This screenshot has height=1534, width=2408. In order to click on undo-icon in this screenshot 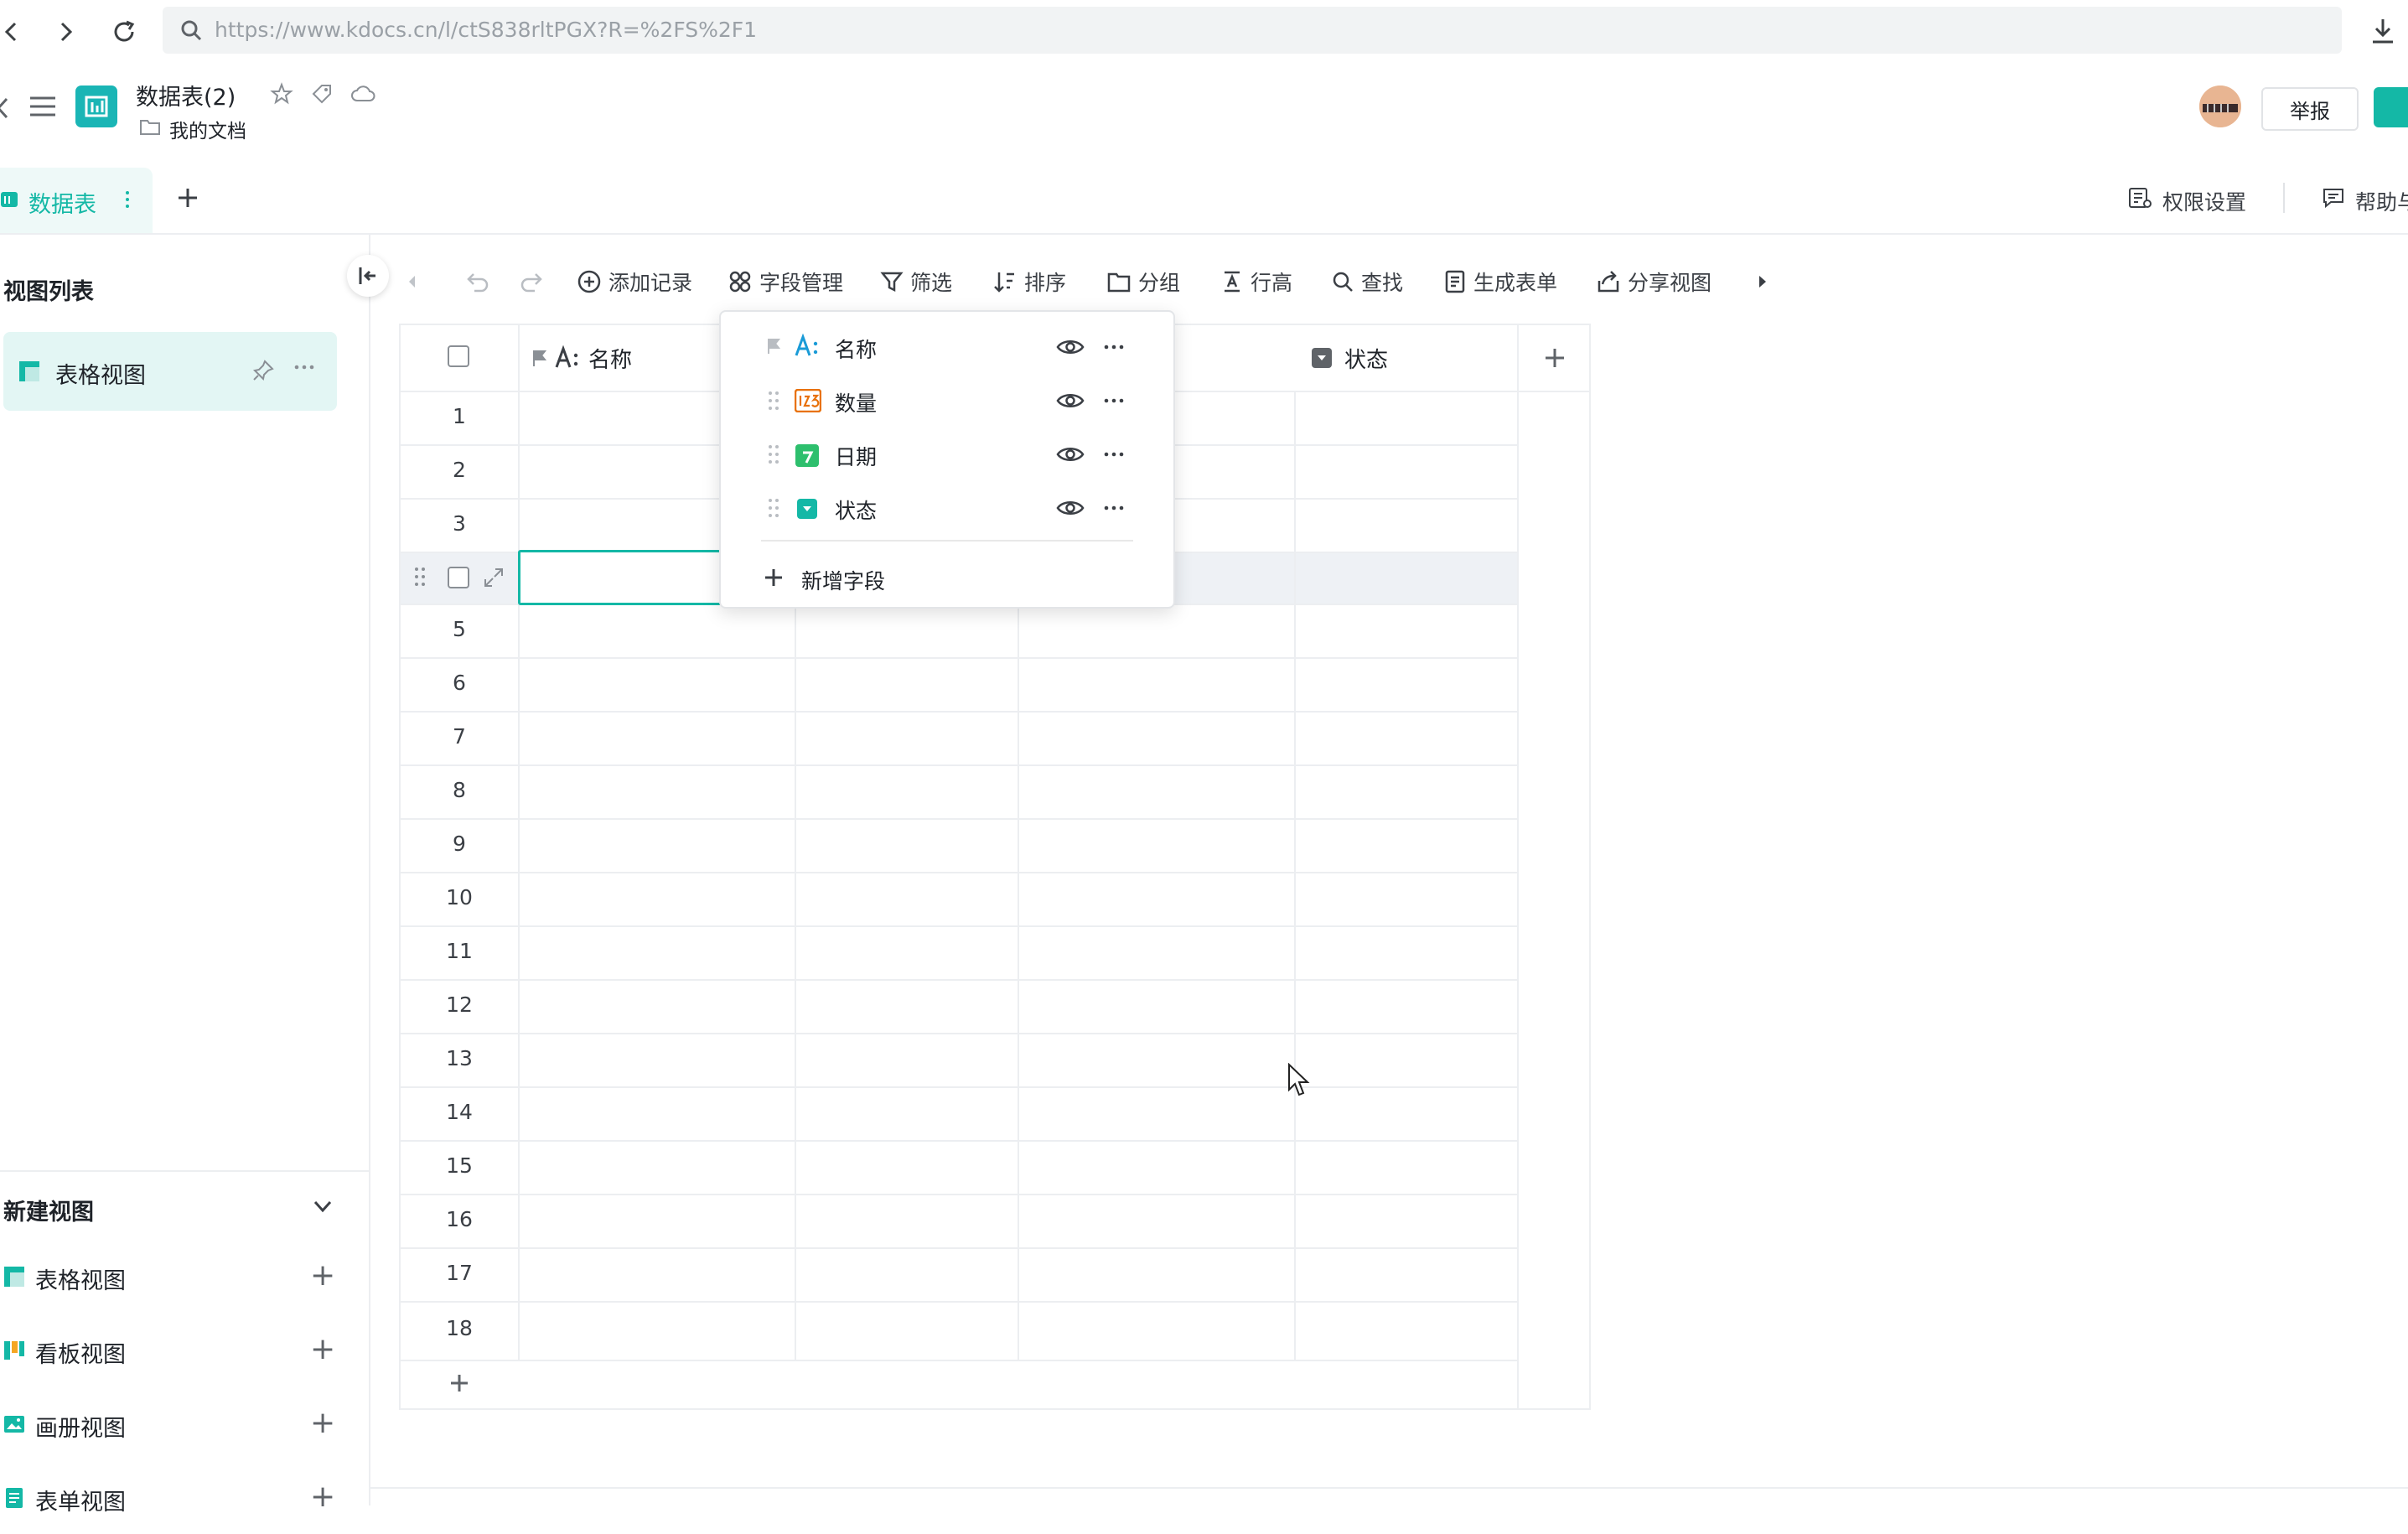, I will do `click(477, 282)`.